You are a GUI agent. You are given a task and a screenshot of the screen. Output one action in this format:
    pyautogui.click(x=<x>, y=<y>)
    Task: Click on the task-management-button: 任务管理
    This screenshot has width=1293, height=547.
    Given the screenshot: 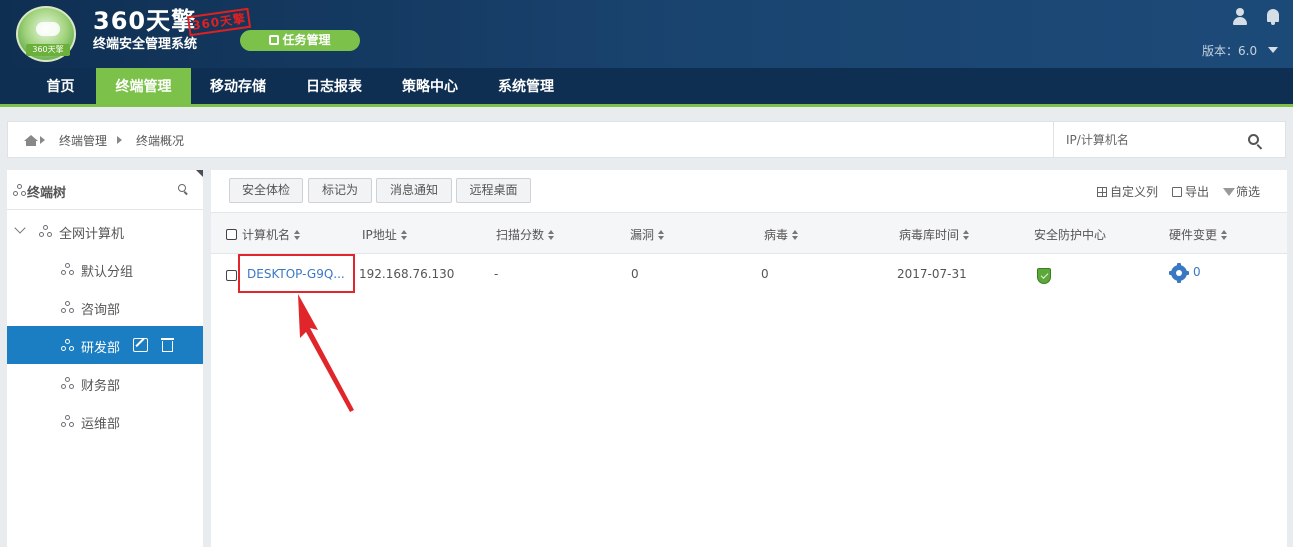 What is the action you would take?
    pyautogui.click(x=300, y=40)
    